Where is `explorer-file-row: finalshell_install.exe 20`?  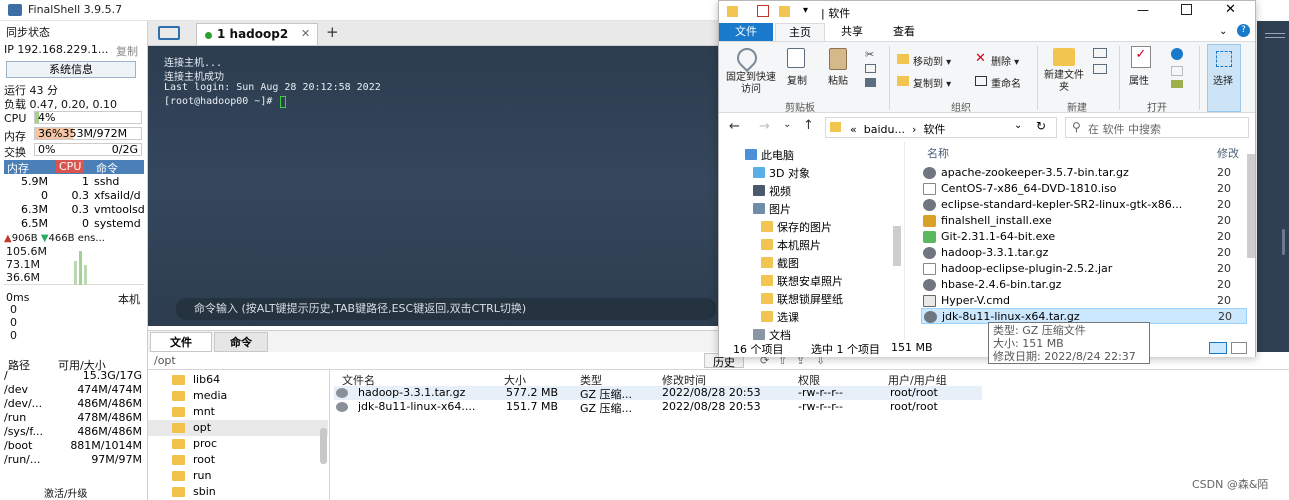 explorer-file-row: finalshell_install.exe 20 is located at coordinates (1077, 221).